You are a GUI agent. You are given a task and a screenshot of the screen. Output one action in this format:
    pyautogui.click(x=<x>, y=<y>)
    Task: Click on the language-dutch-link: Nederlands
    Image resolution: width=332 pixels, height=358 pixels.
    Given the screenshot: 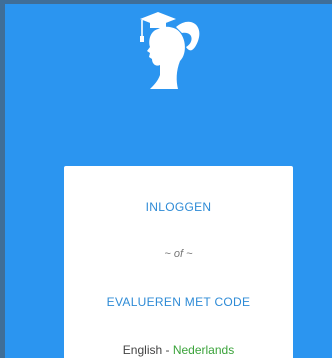 What is the action you would take?
    pyautogui.click(x=203, y=350)
    